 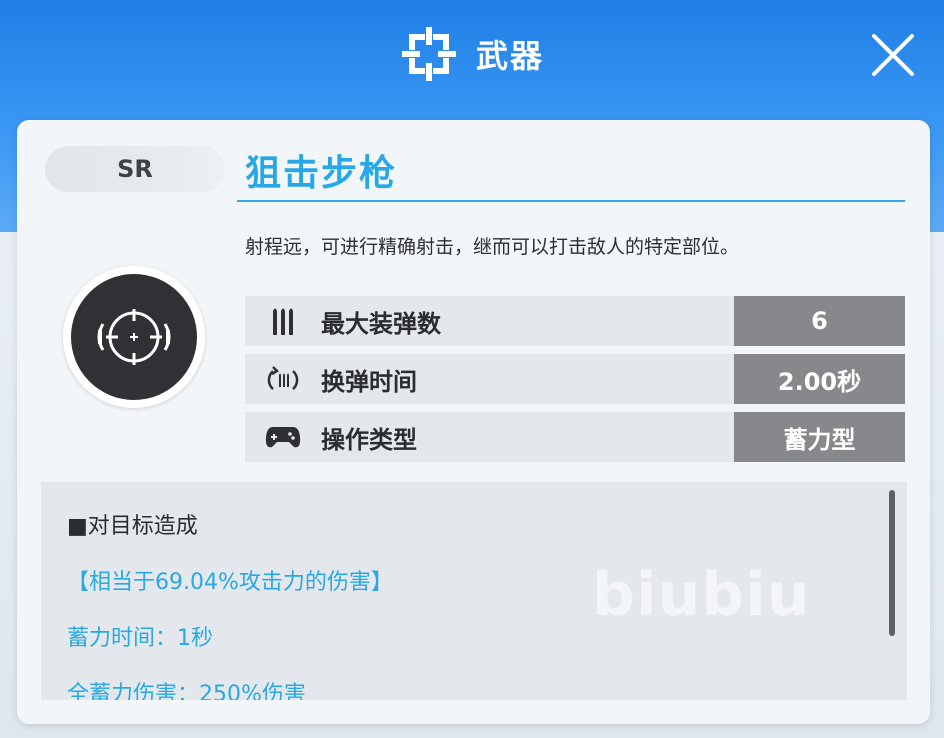 What do you see at coordinates (230, 582) in the screenshot?
I see `details-line: 【相当于69.04%攻击力的伤害】` at bounding box center [230, 582].